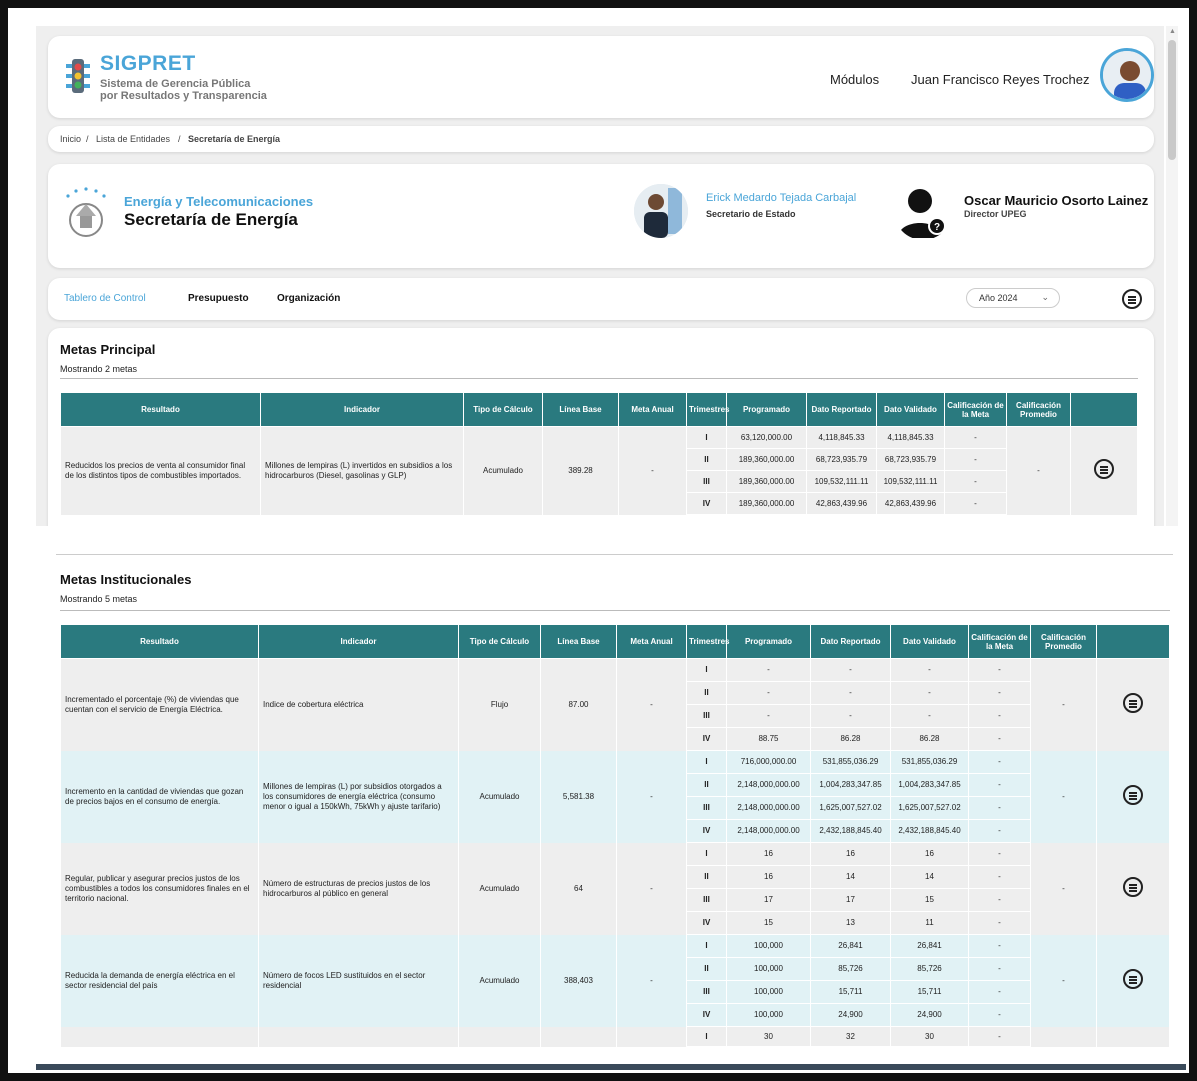 The width and height of the screenshot is (1197, 1081). Describe the element at coordinates (499, 1036) in the screenshot. I see `tipo-calculo-cell` at that location.